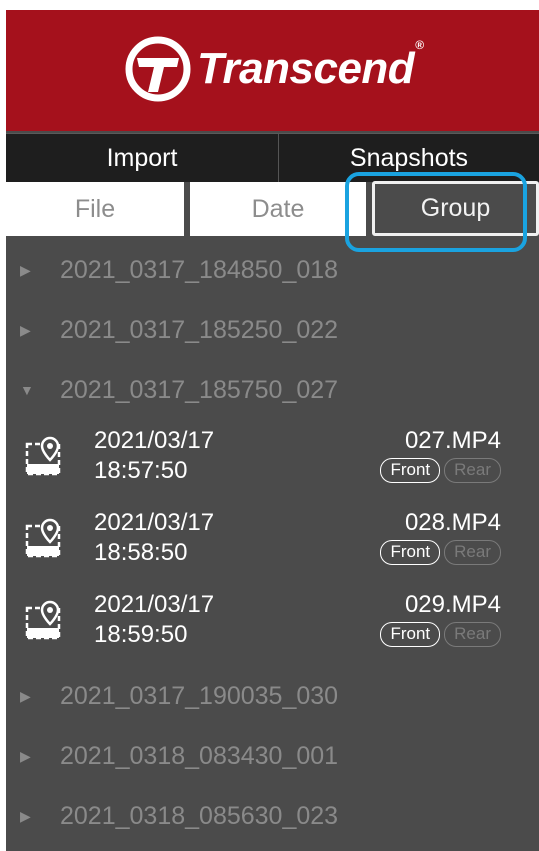 This screenshot has height=851, width=539. Describe the element at coordinates (199, 815) in the screenshot. I see `group-label: 2021_0318_085630_023` at that location.